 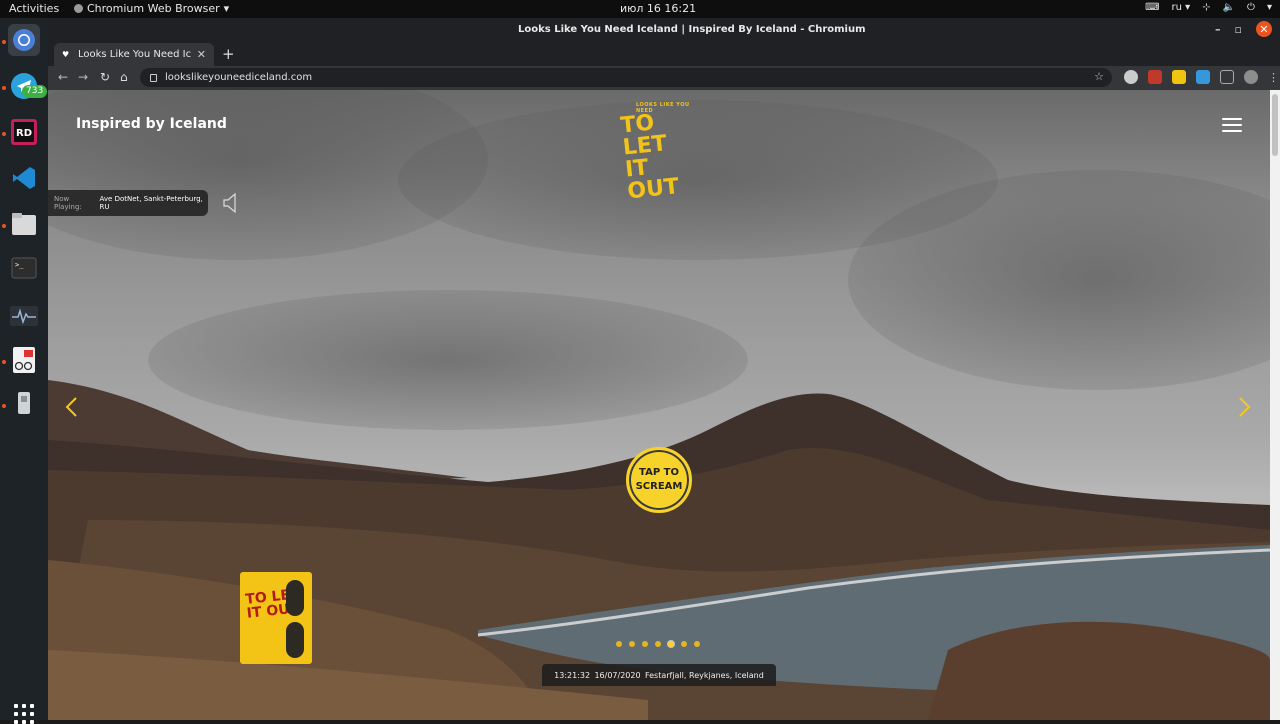 What do you see at coordinates (105, 77) in the screenshot?
I see `reload-icon: ↻` at bounding box center [105, 77].